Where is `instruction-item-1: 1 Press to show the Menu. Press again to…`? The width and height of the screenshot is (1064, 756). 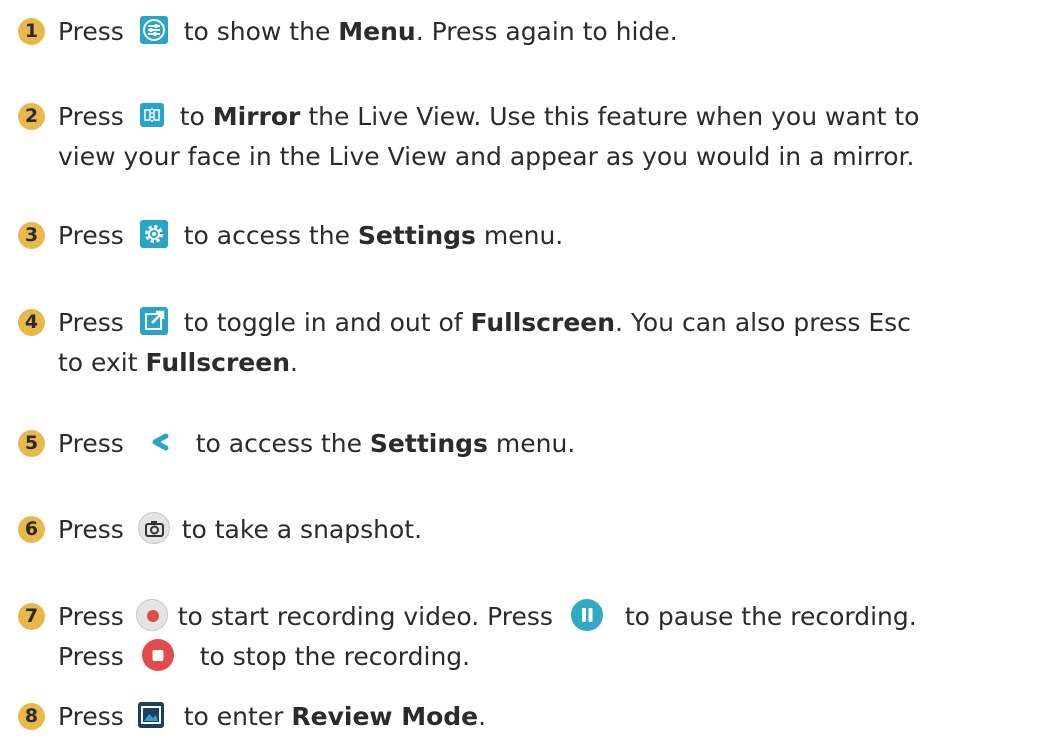 instruction-item-1: 1 Press to show the Menu. Press again to… is located at coordinates (538, 32).